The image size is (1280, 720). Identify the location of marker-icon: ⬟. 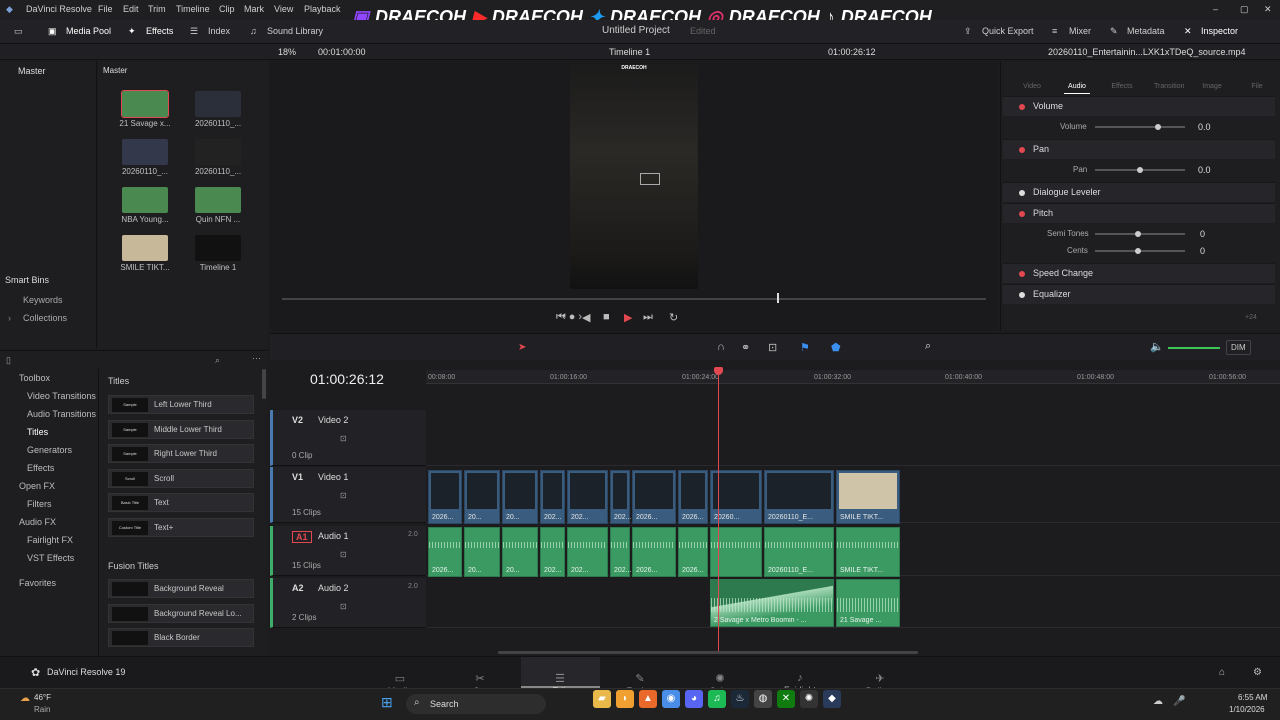
(836, 347).